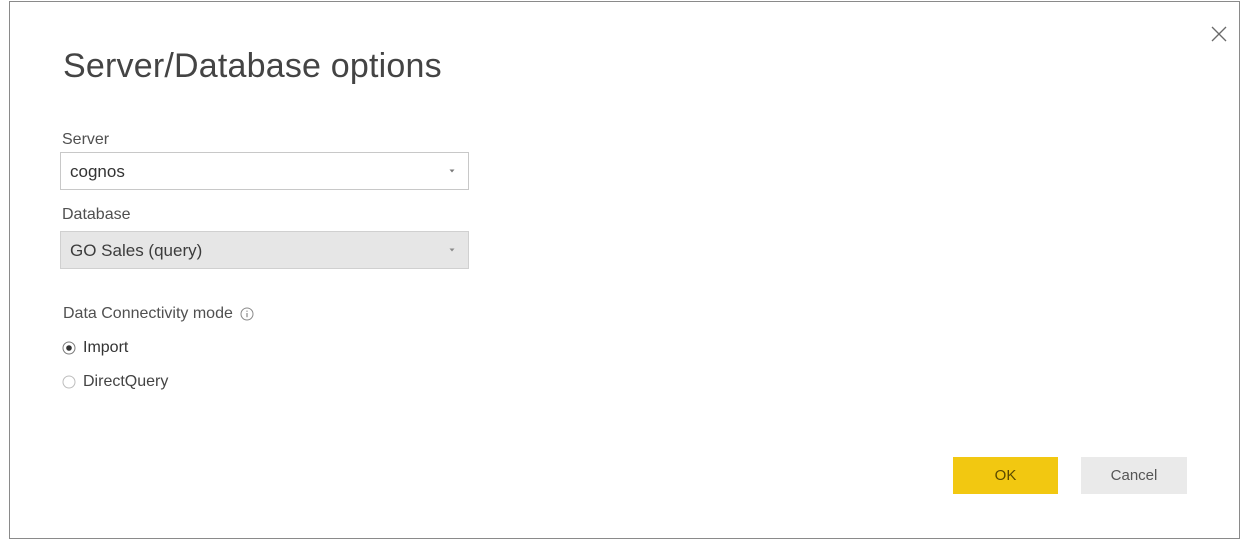  I want to click on cancel-button: Cancel, so click(1134, 475).